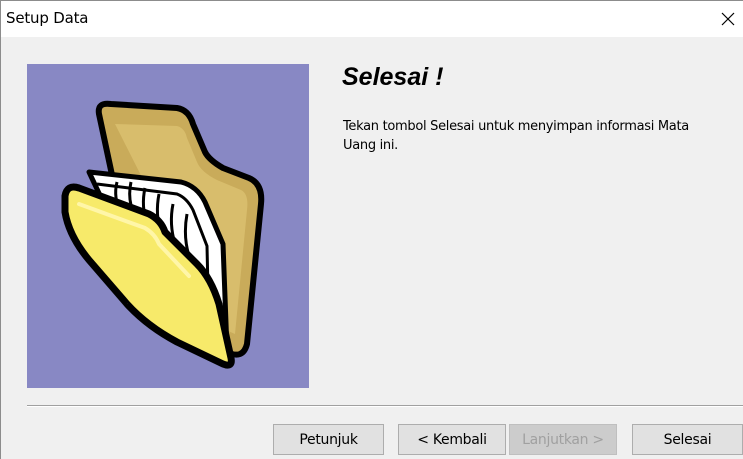  What do you see at coordinates (563, 439) in the screenshot?
I see `next-button: Lanjutkan >` at bounding box center [563, 439].